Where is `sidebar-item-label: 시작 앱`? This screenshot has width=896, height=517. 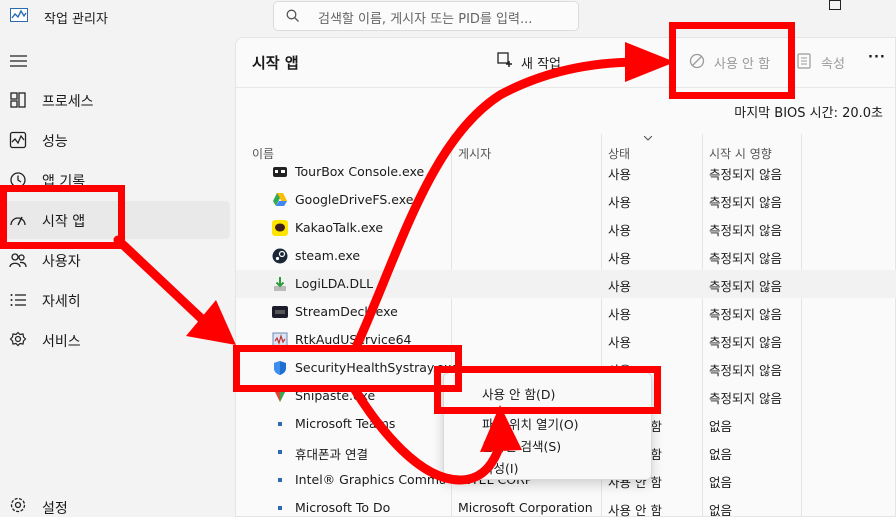 sidebar-item-label: 시작 앱 is located at coordinates (64, 222).